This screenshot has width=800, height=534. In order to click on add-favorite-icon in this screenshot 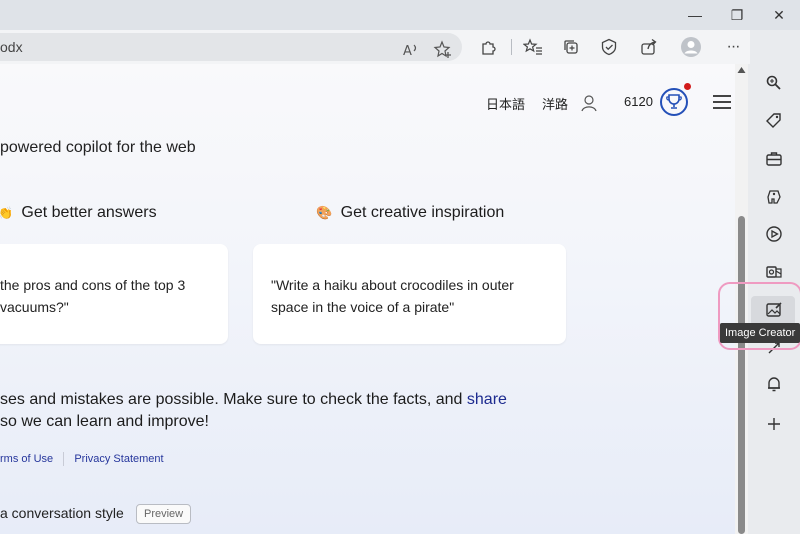, I will do `click(443, 50)`.